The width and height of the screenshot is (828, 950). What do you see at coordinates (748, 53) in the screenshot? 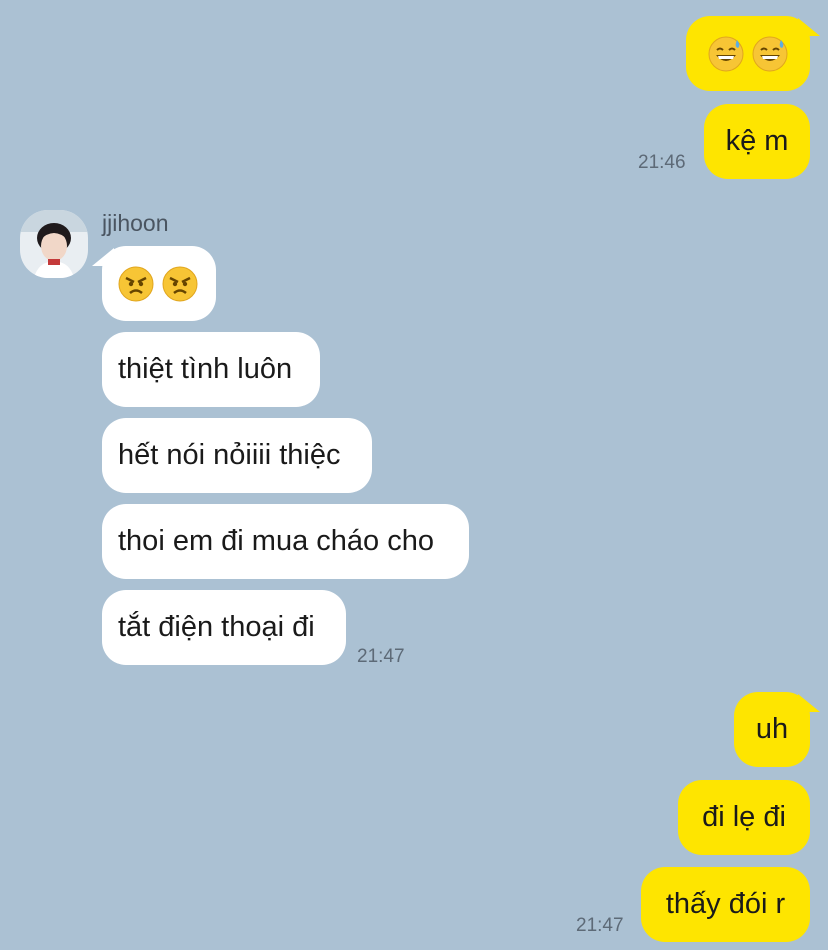
I see `outgoing-message-emoji` at bounding box center [748, 53].